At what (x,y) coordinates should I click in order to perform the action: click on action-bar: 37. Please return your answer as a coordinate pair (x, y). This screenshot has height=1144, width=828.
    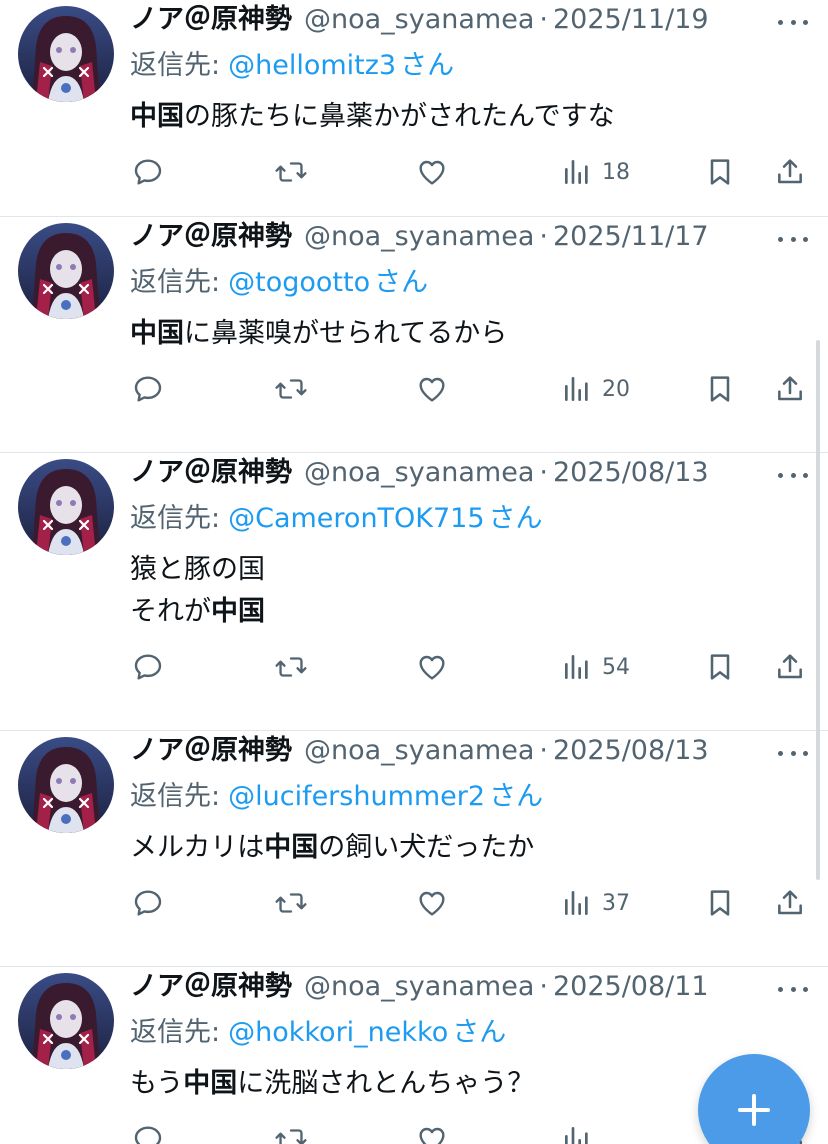
    Looking at the image, I should click on (414, 903).